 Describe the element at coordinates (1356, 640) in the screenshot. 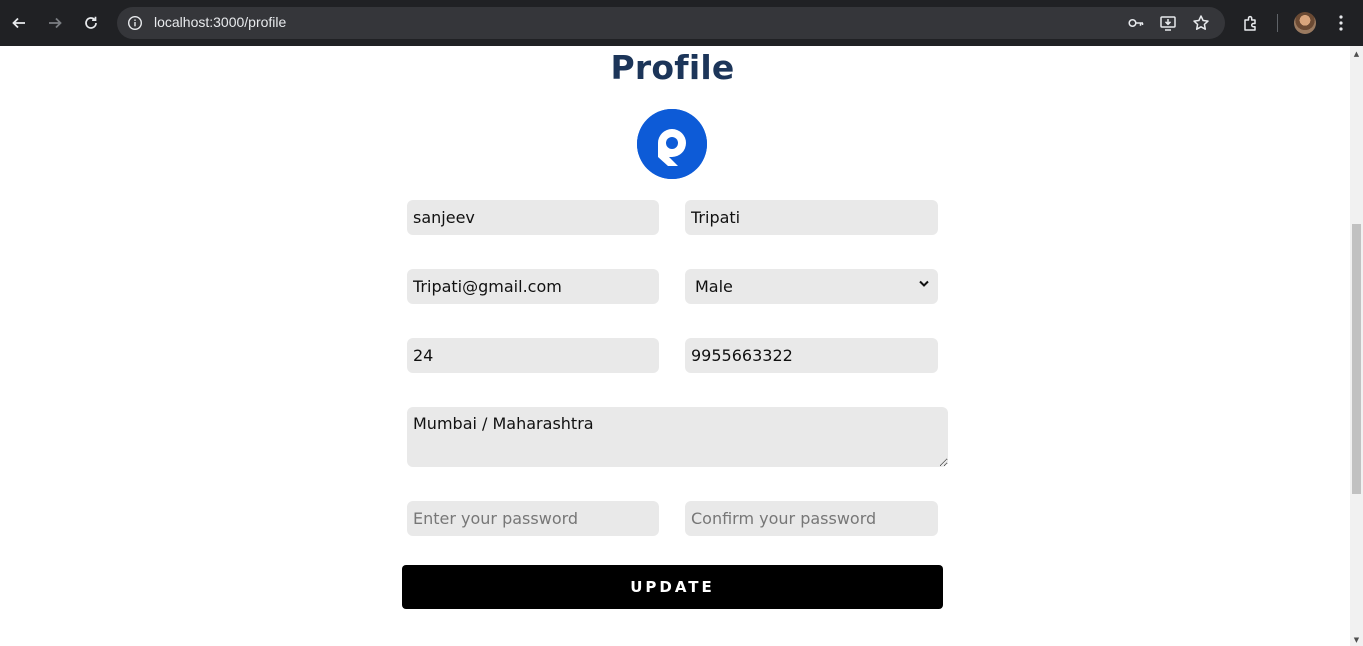

I see `scroll-down-icon: ▼` at that location.